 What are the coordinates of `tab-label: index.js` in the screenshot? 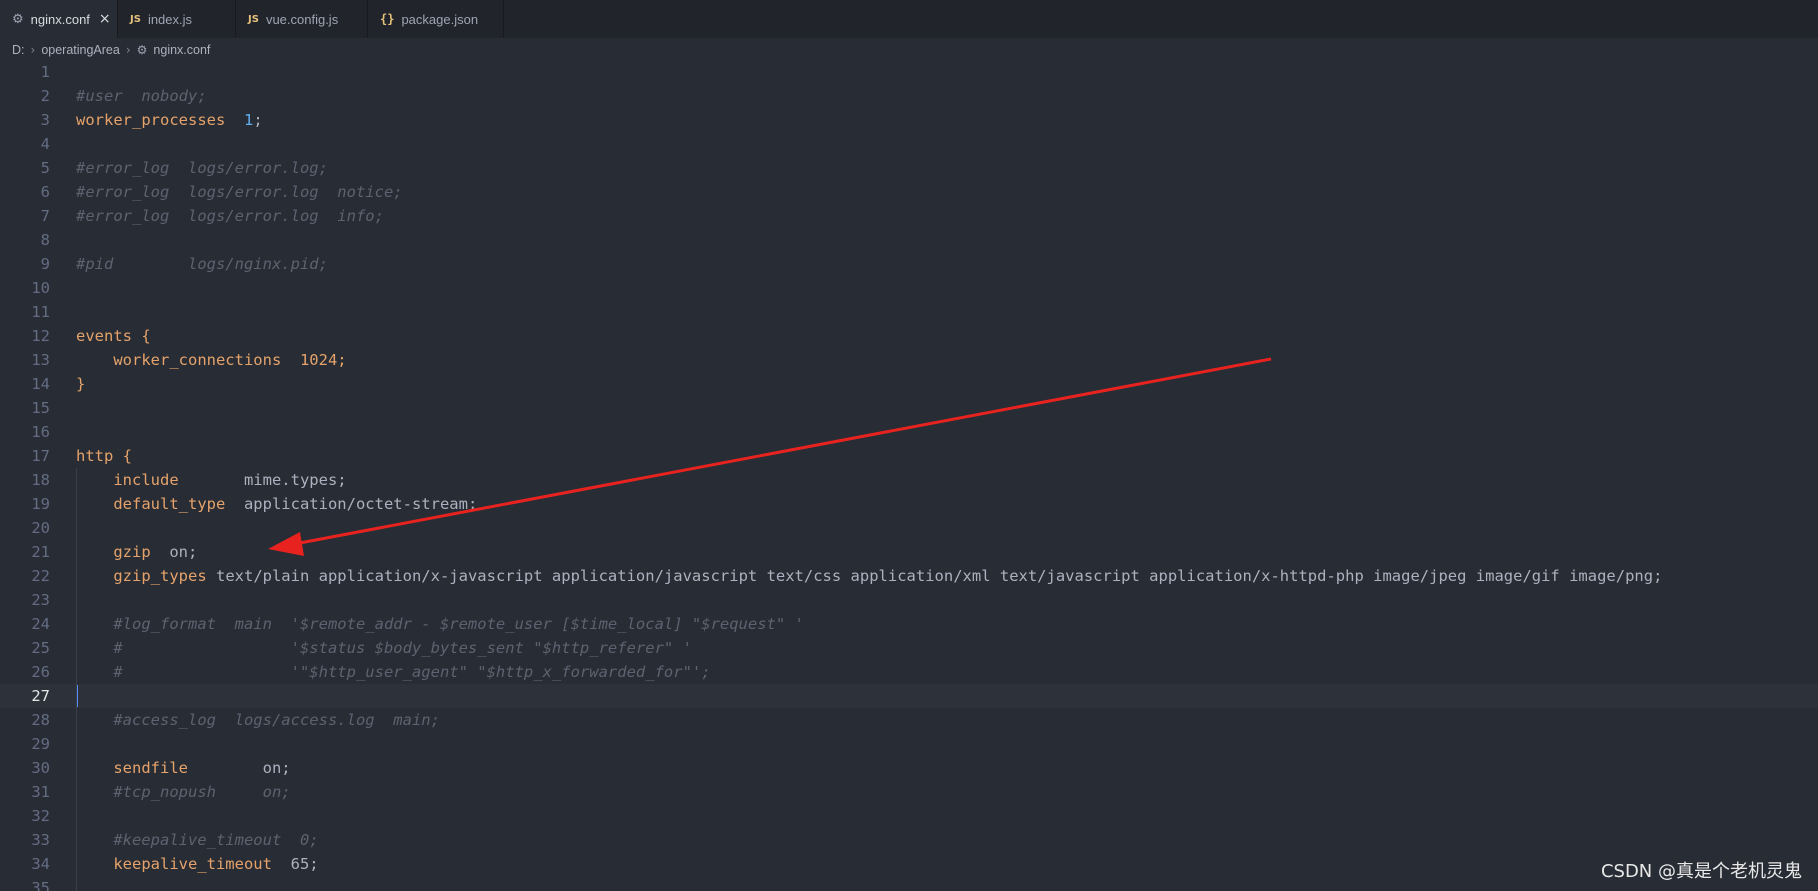 It's located at (170, 19).